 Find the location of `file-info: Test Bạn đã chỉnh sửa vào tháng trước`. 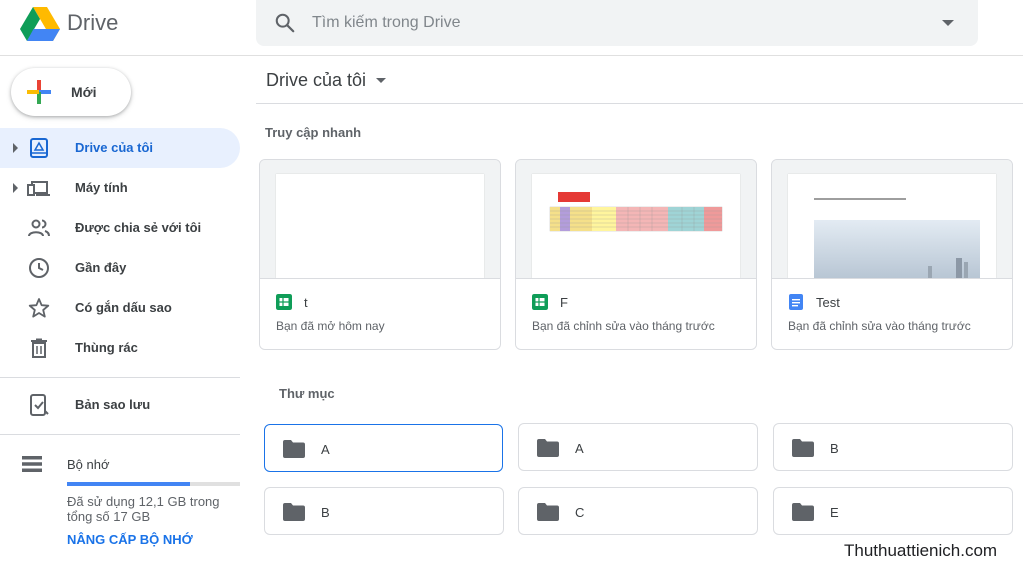

file-info: Test Bạn đã chỉnh sửa vào tháng trước is located at coordinates (892, 313).